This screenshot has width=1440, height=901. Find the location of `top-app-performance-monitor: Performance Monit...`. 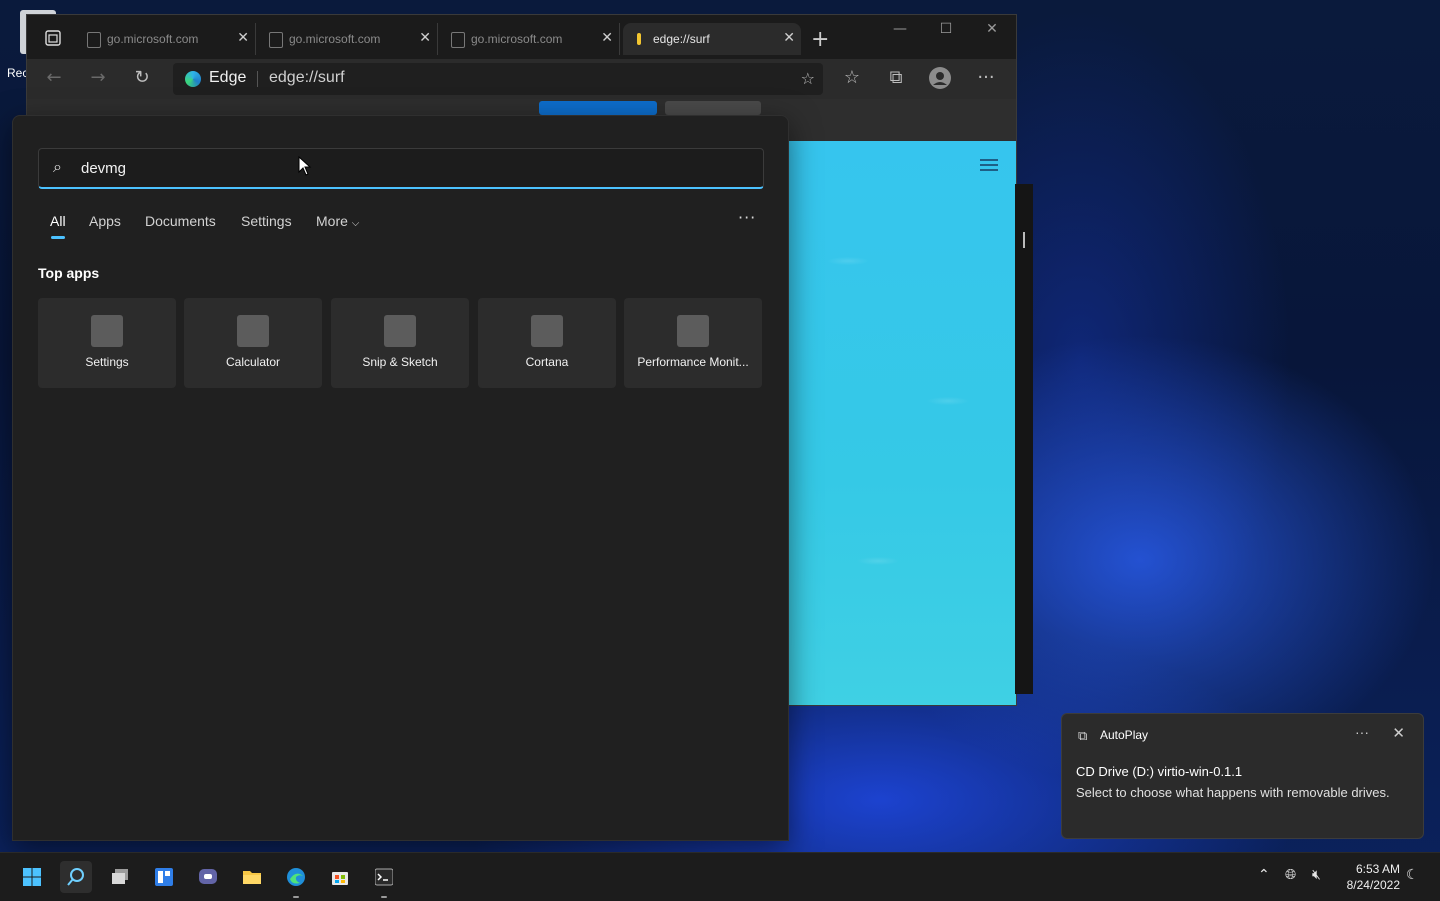

top-app-performance-monitor: Performance Monit... is located at coordinates (693, 343).